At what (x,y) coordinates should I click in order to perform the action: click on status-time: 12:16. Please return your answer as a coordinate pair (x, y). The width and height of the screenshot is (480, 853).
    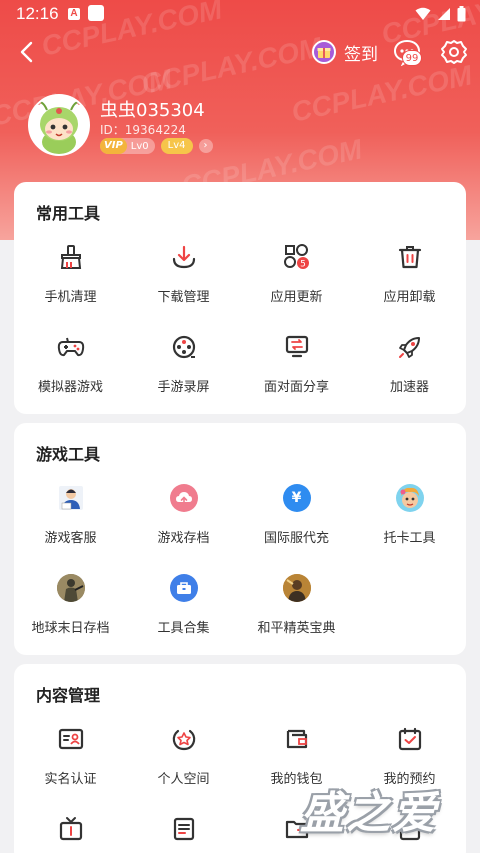
    Looking at the image, I should click on (37, 13).